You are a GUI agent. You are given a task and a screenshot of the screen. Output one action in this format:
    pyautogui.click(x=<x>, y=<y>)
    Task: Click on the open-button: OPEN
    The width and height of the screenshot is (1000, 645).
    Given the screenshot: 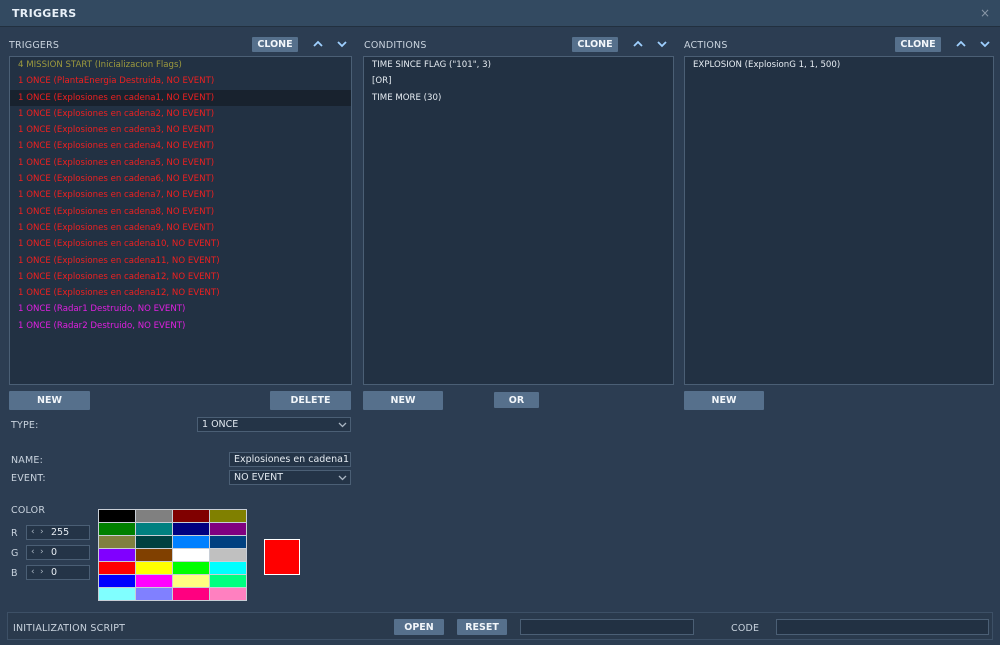 What is the action you would take?
    pyautogui.click(x=419, y=627)
    